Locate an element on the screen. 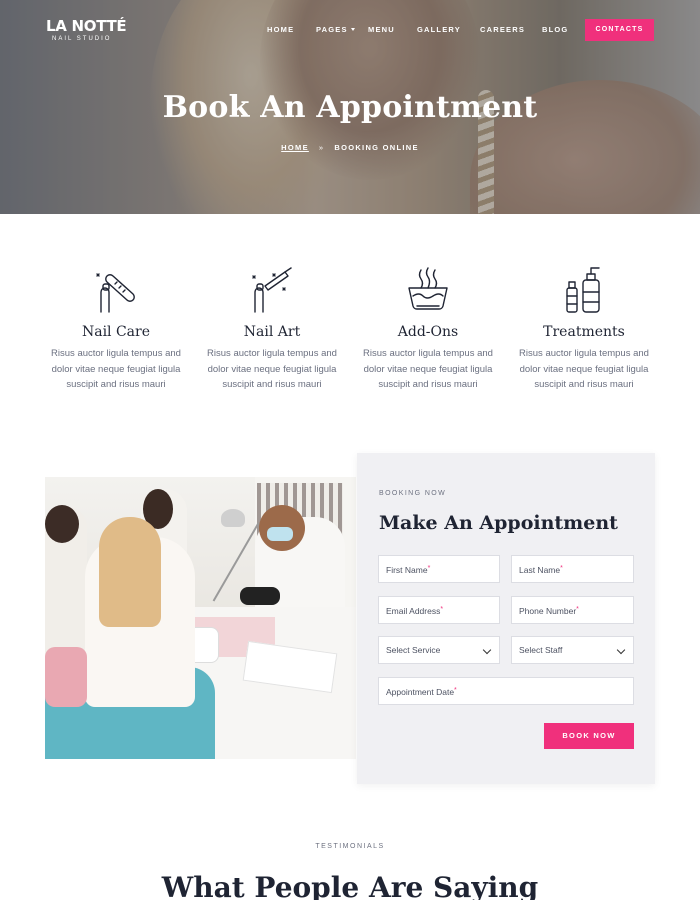 The image size is (700, 900). service-title: Nail Care is located at coordinates (116, 332).